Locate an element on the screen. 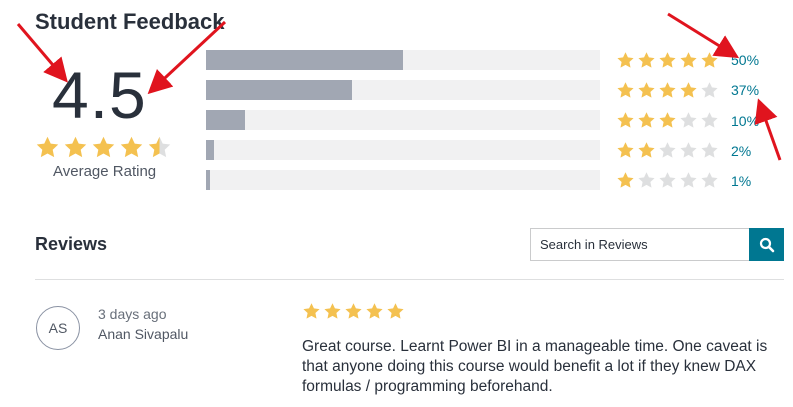  average-rating-stars is located at coordinates (105, 147).